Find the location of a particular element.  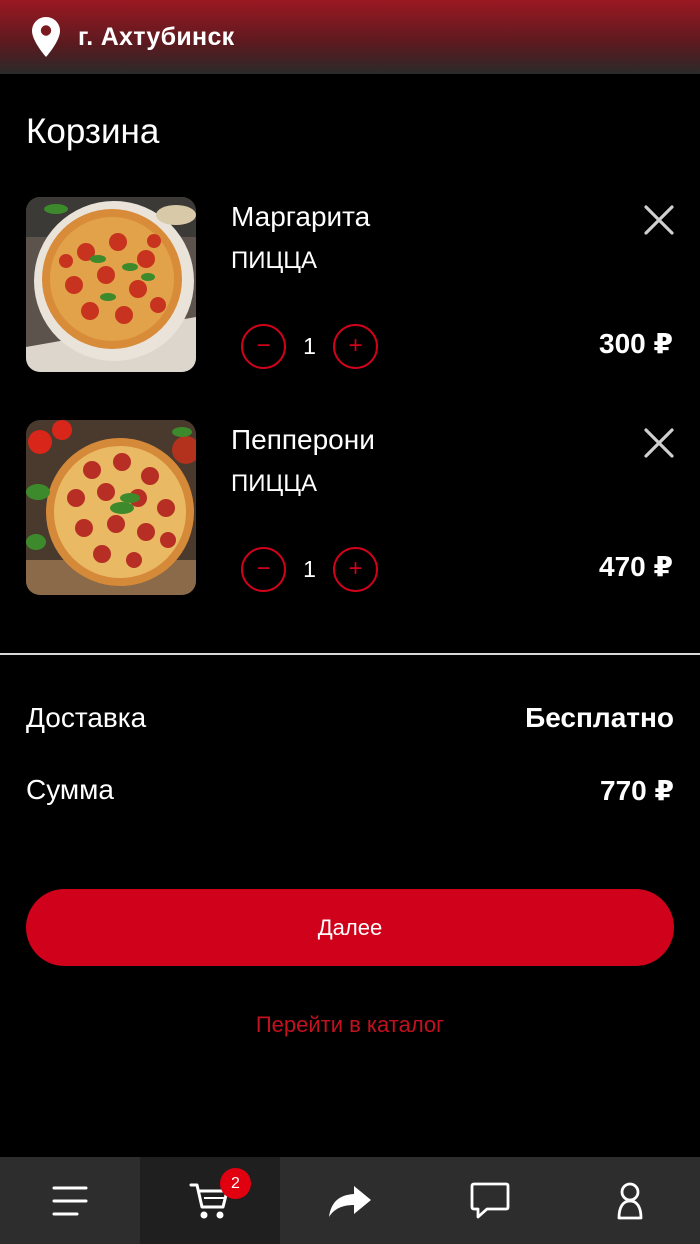

tab-share is located at coordinates (350, 1200).